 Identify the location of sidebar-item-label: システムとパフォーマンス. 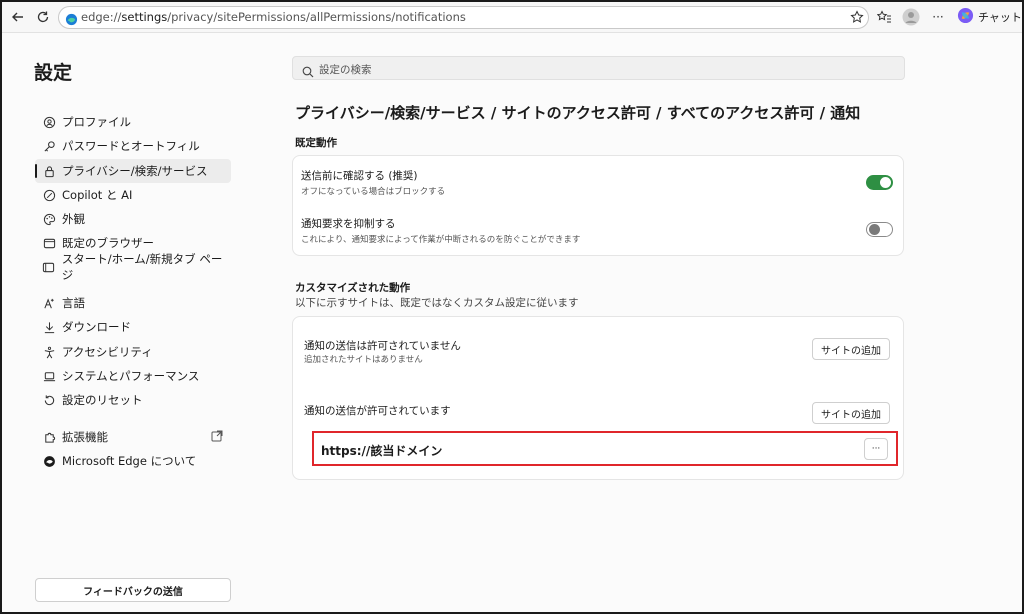
(131, 376).